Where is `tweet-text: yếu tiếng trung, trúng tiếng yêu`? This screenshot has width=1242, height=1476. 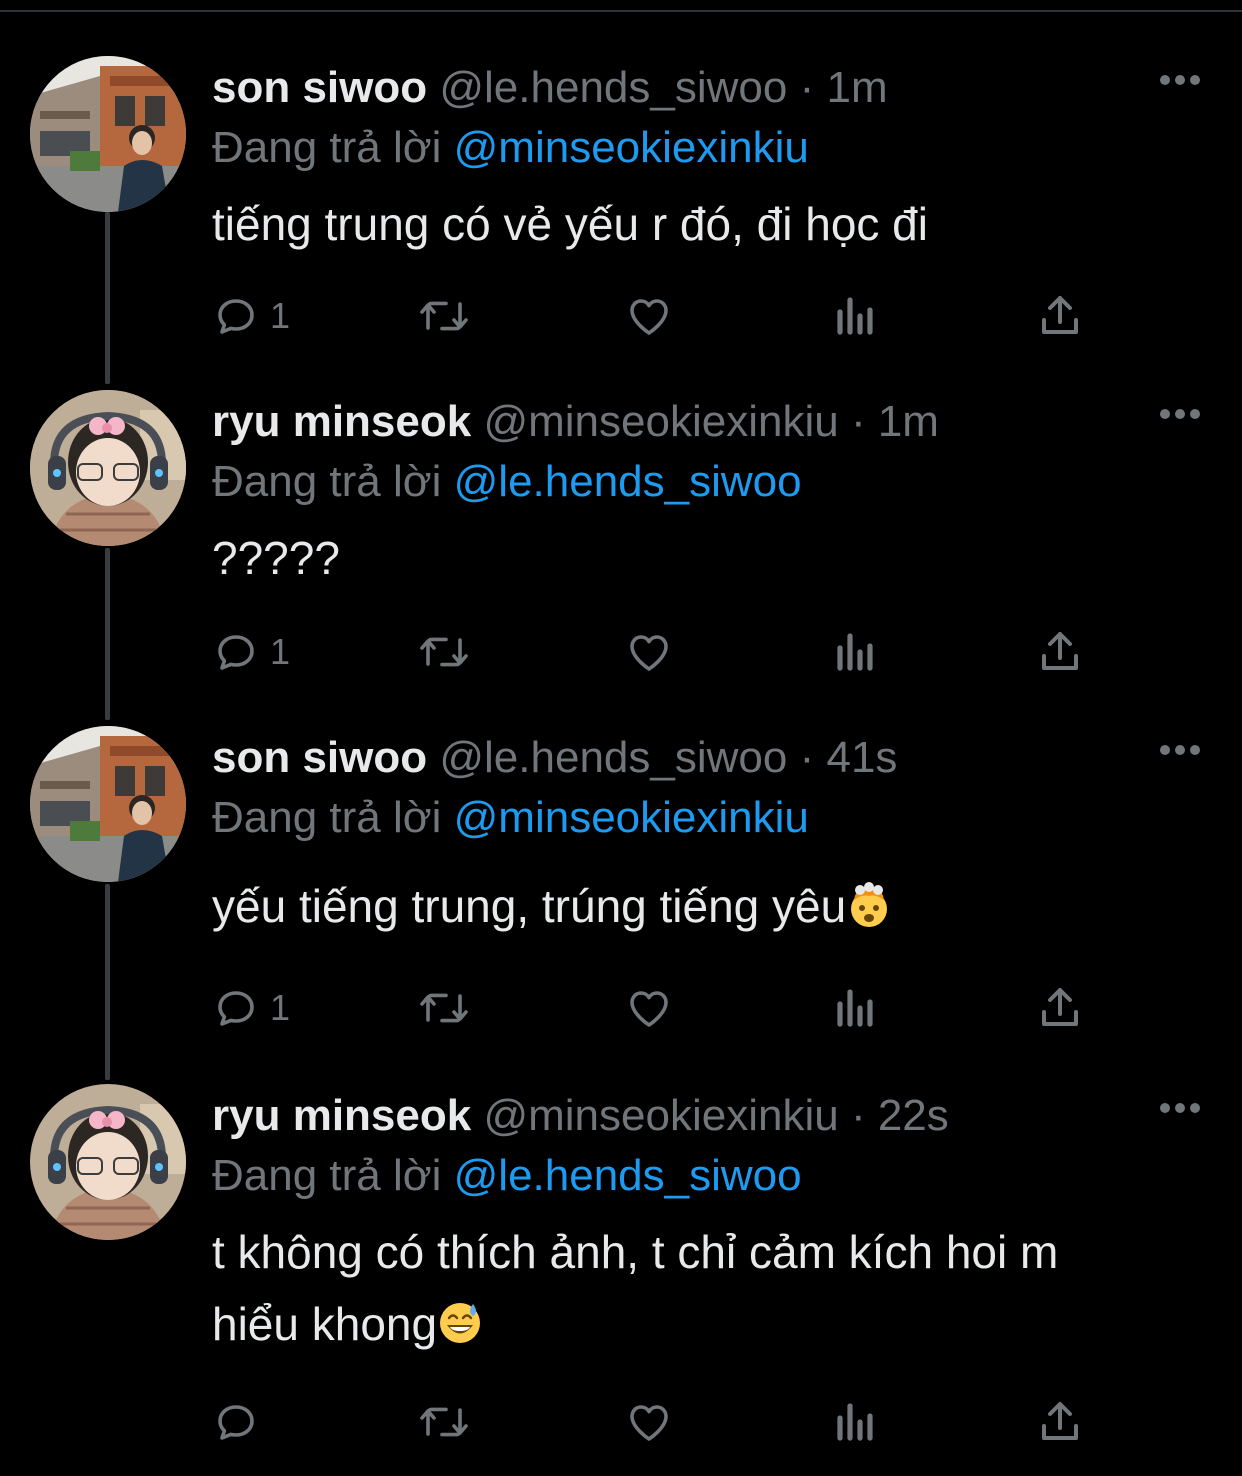 tweet-text: yếu tiếng trung, trúng tiếng yêu is located at coordinates (707, 906).